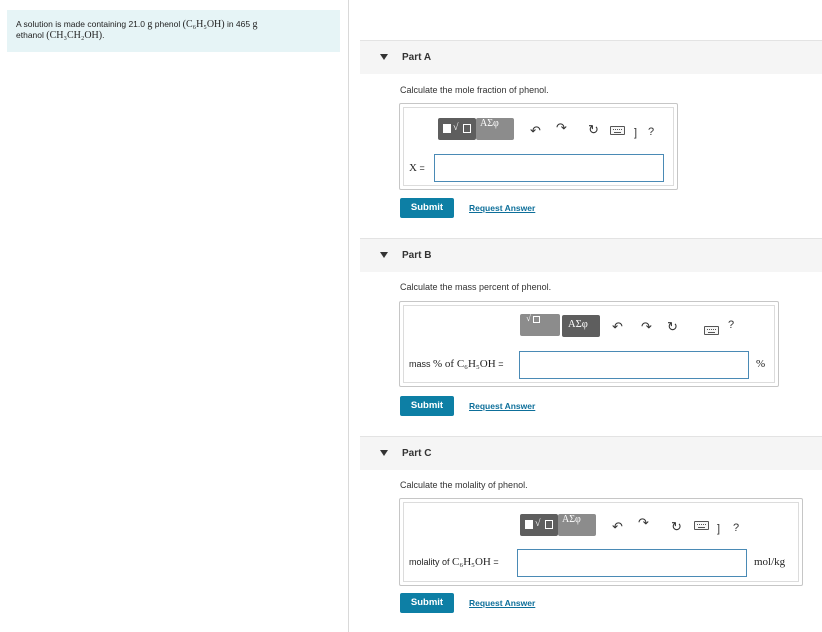 The width and height of the screenshot is (822, 632). Describe the element at coordinates (427, 603) in the screenshot. I see `part-c-submit-button: Submit` at that location.